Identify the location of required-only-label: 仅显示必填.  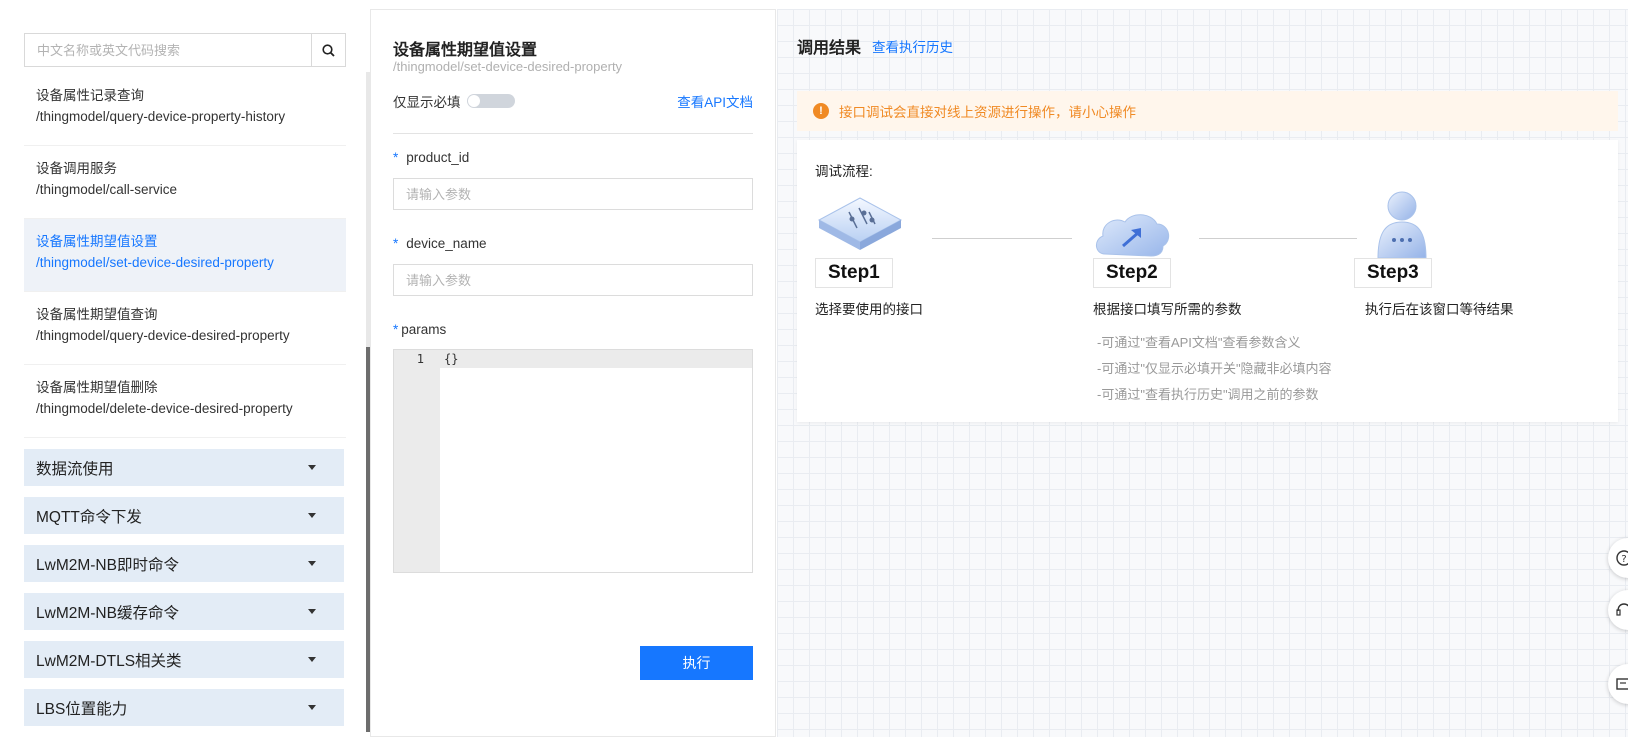
(427, 102).